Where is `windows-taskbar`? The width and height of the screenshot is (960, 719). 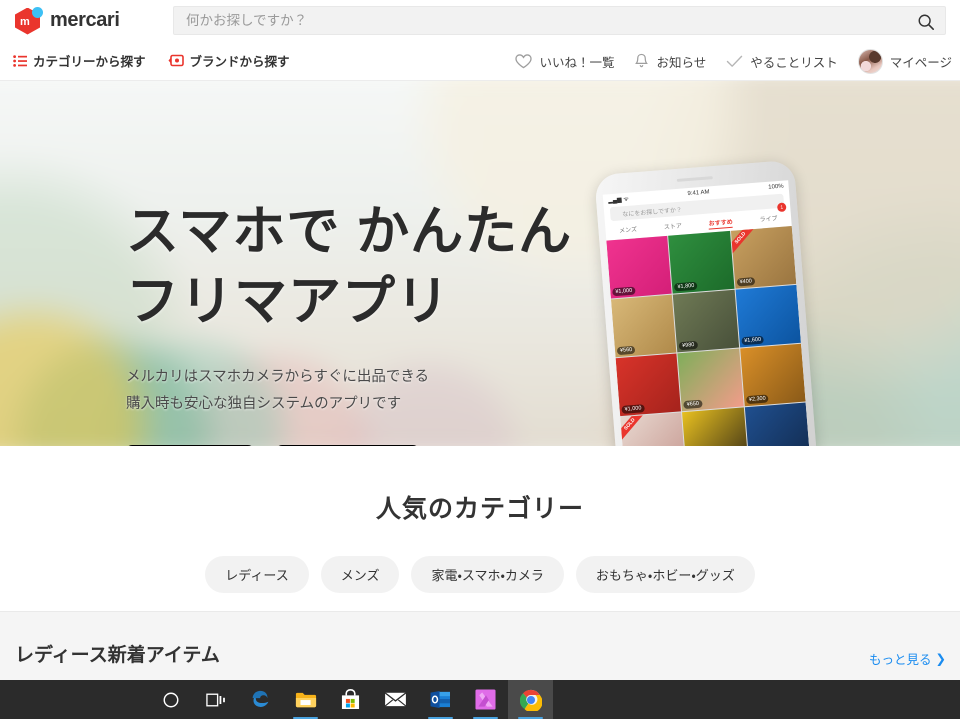 windows-taskbar is located at coordinates (480, 699).